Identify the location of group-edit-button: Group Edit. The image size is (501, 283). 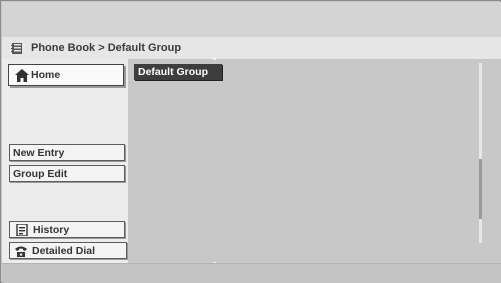
(67, 173).